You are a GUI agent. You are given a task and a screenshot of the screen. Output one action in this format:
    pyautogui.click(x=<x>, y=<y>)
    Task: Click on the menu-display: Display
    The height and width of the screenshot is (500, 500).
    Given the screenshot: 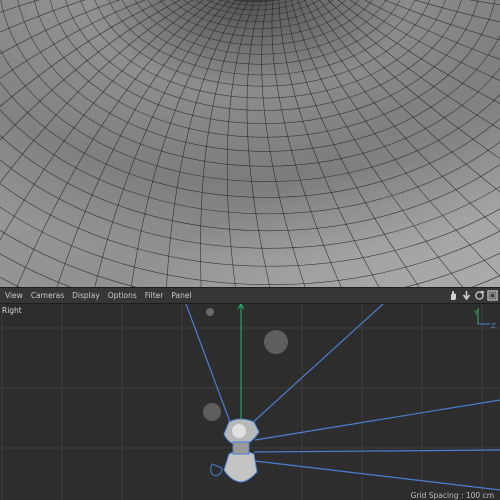 What is the action you would take?
    pyautogui.click(x=87, y=295)
    